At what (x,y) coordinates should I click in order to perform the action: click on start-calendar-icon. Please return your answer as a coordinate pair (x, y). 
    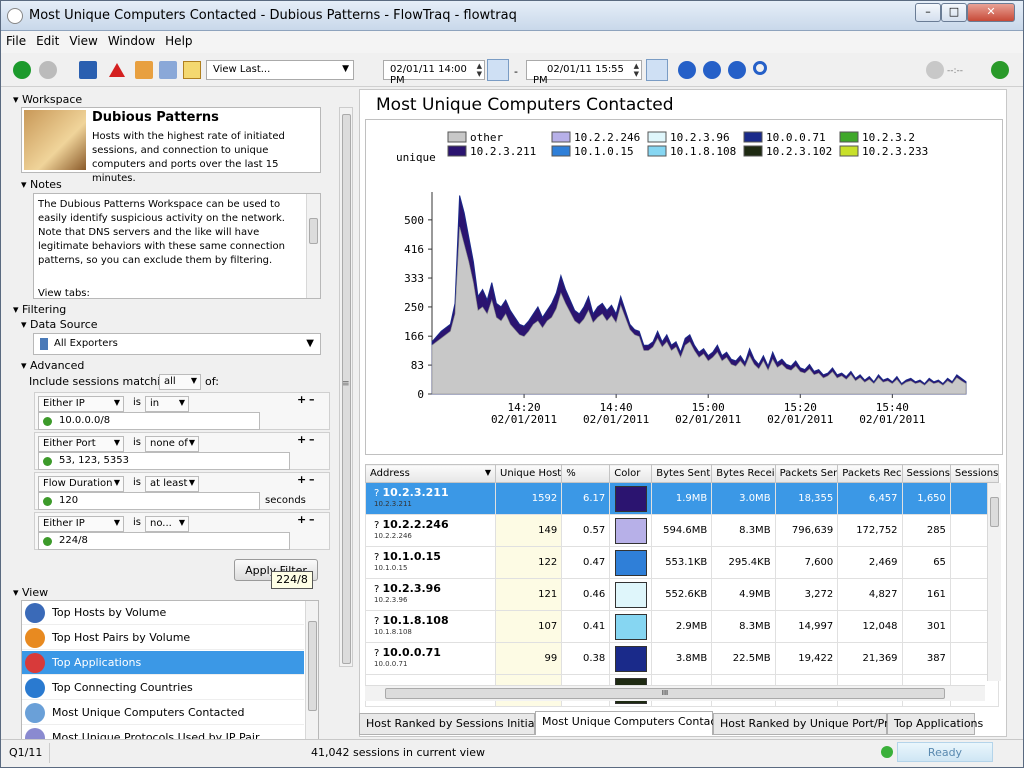
    Looking at the image, I should click on (498, 70).